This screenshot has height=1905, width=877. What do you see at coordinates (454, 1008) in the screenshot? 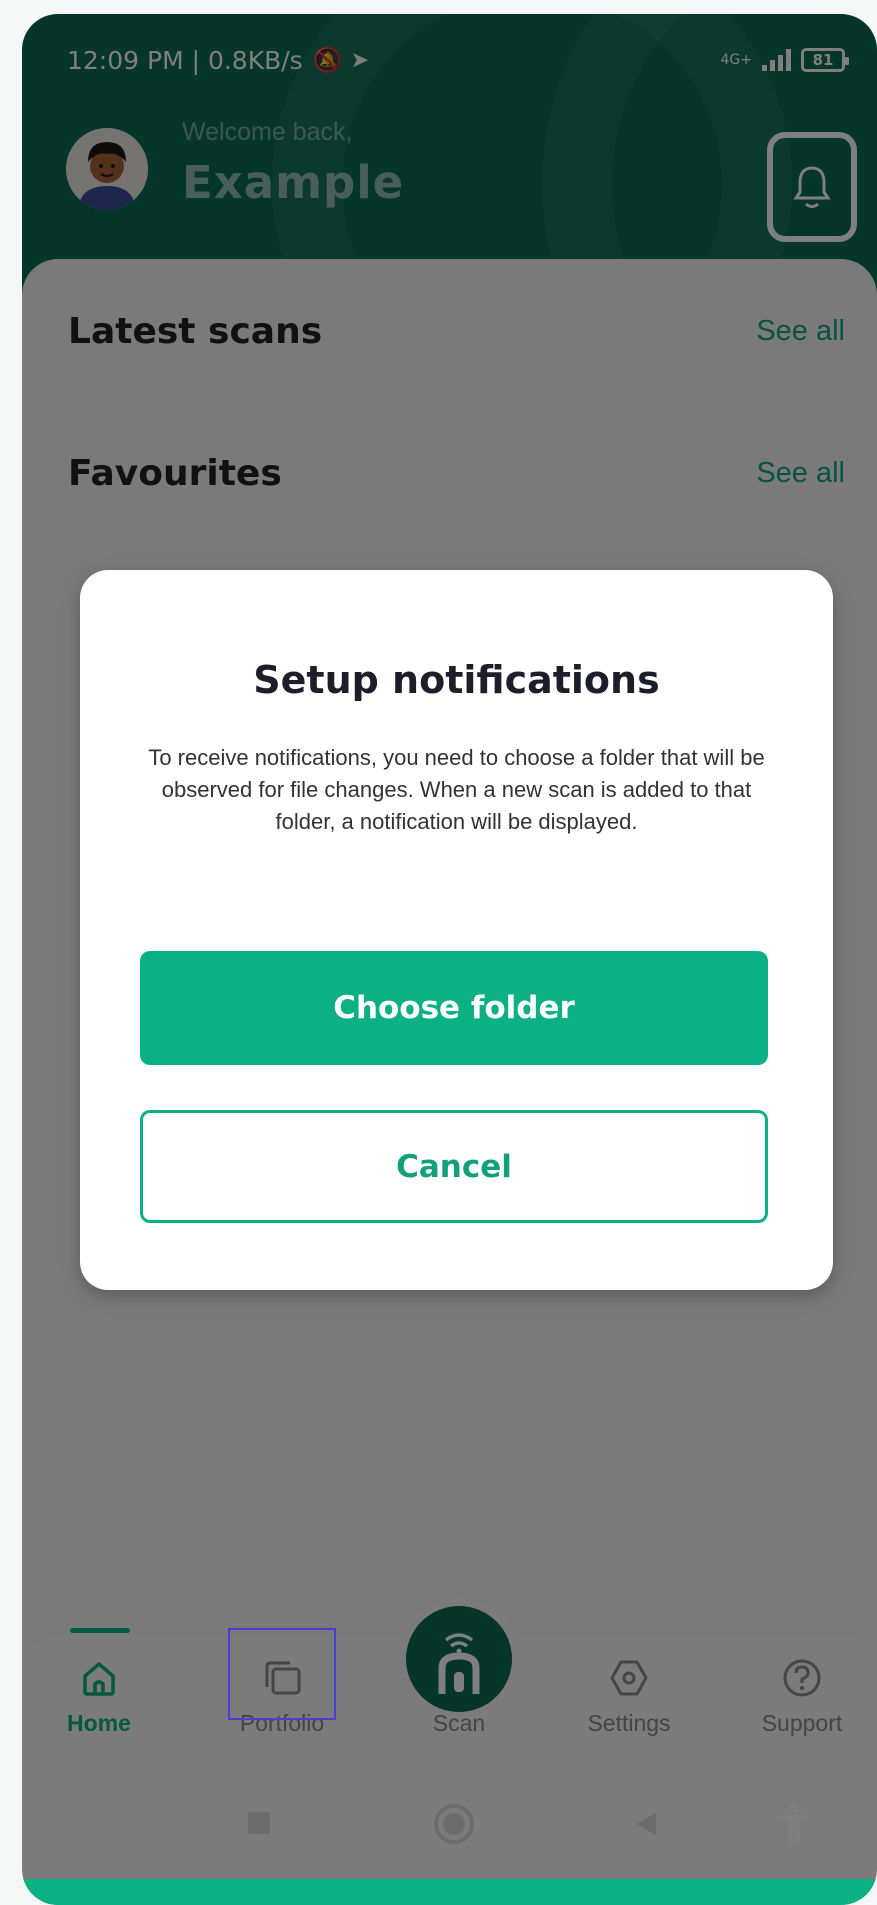
I see `choose-folder-button: Choose folder` at bounding box center [454, 1008].